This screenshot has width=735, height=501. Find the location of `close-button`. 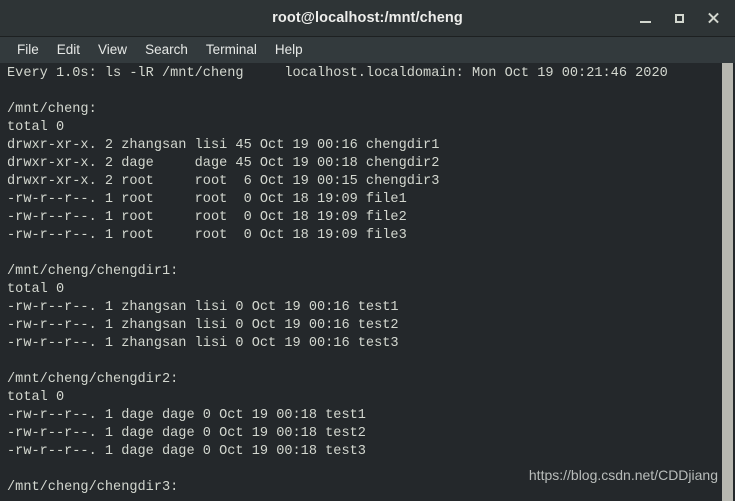

close-button is located at coordinates (713, 18).